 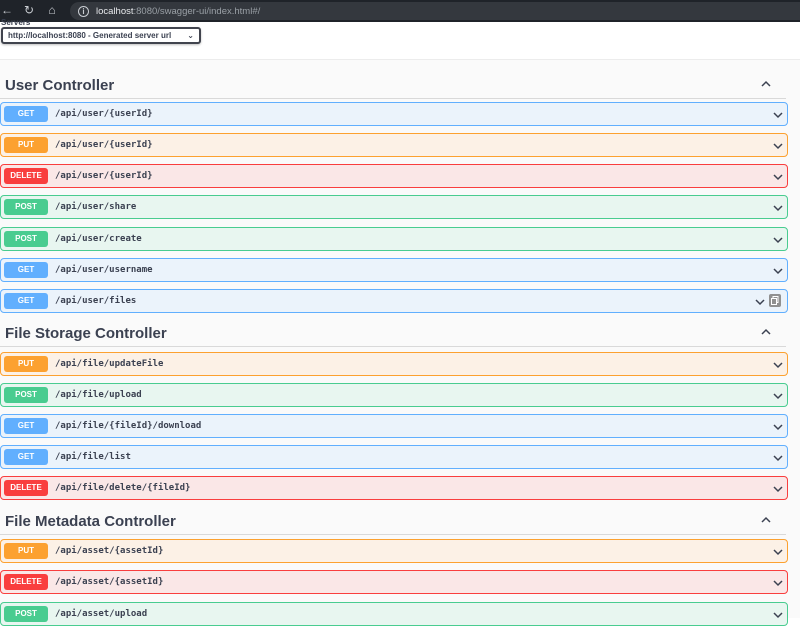 I want to click on section-header: File Metadata Controller, so click(x=393, y=521).